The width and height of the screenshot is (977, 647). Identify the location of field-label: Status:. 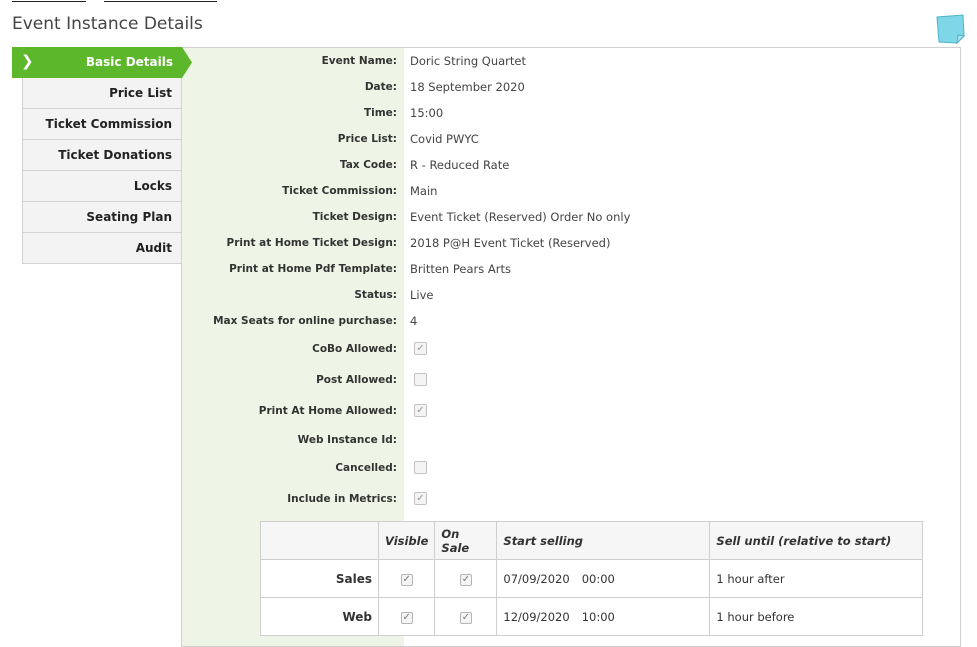
(375, 295).